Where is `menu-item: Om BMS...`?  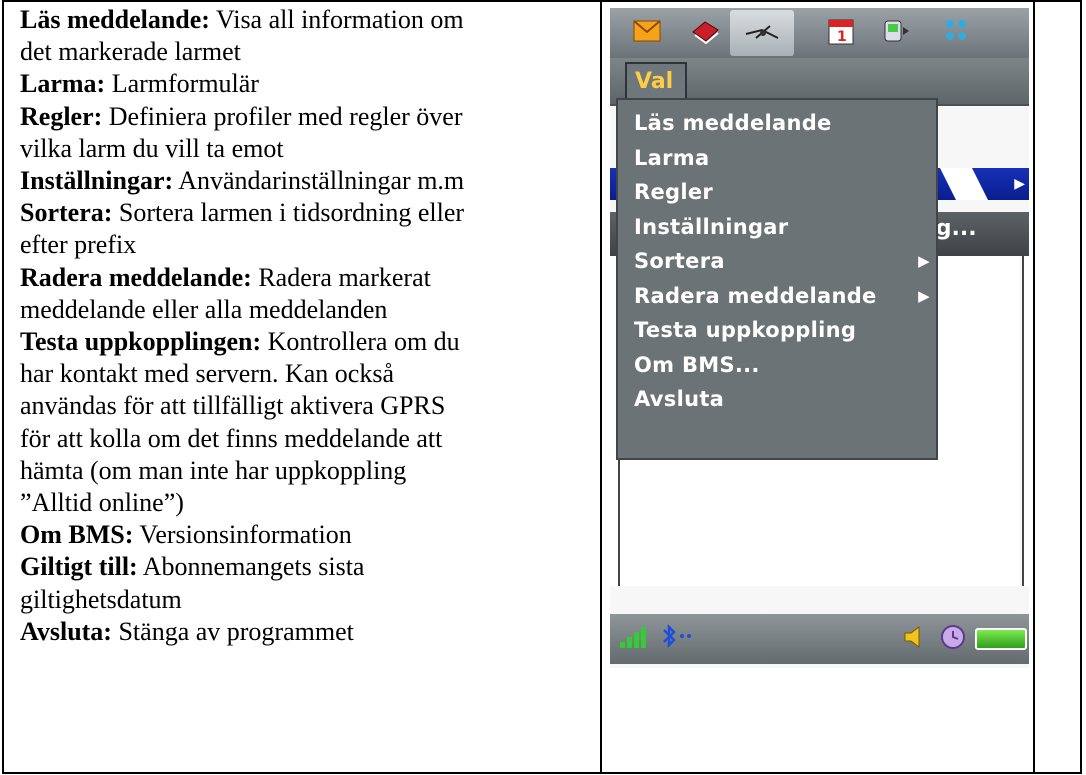
menu-item: Om BMS... is located at coordinates (777, 365).